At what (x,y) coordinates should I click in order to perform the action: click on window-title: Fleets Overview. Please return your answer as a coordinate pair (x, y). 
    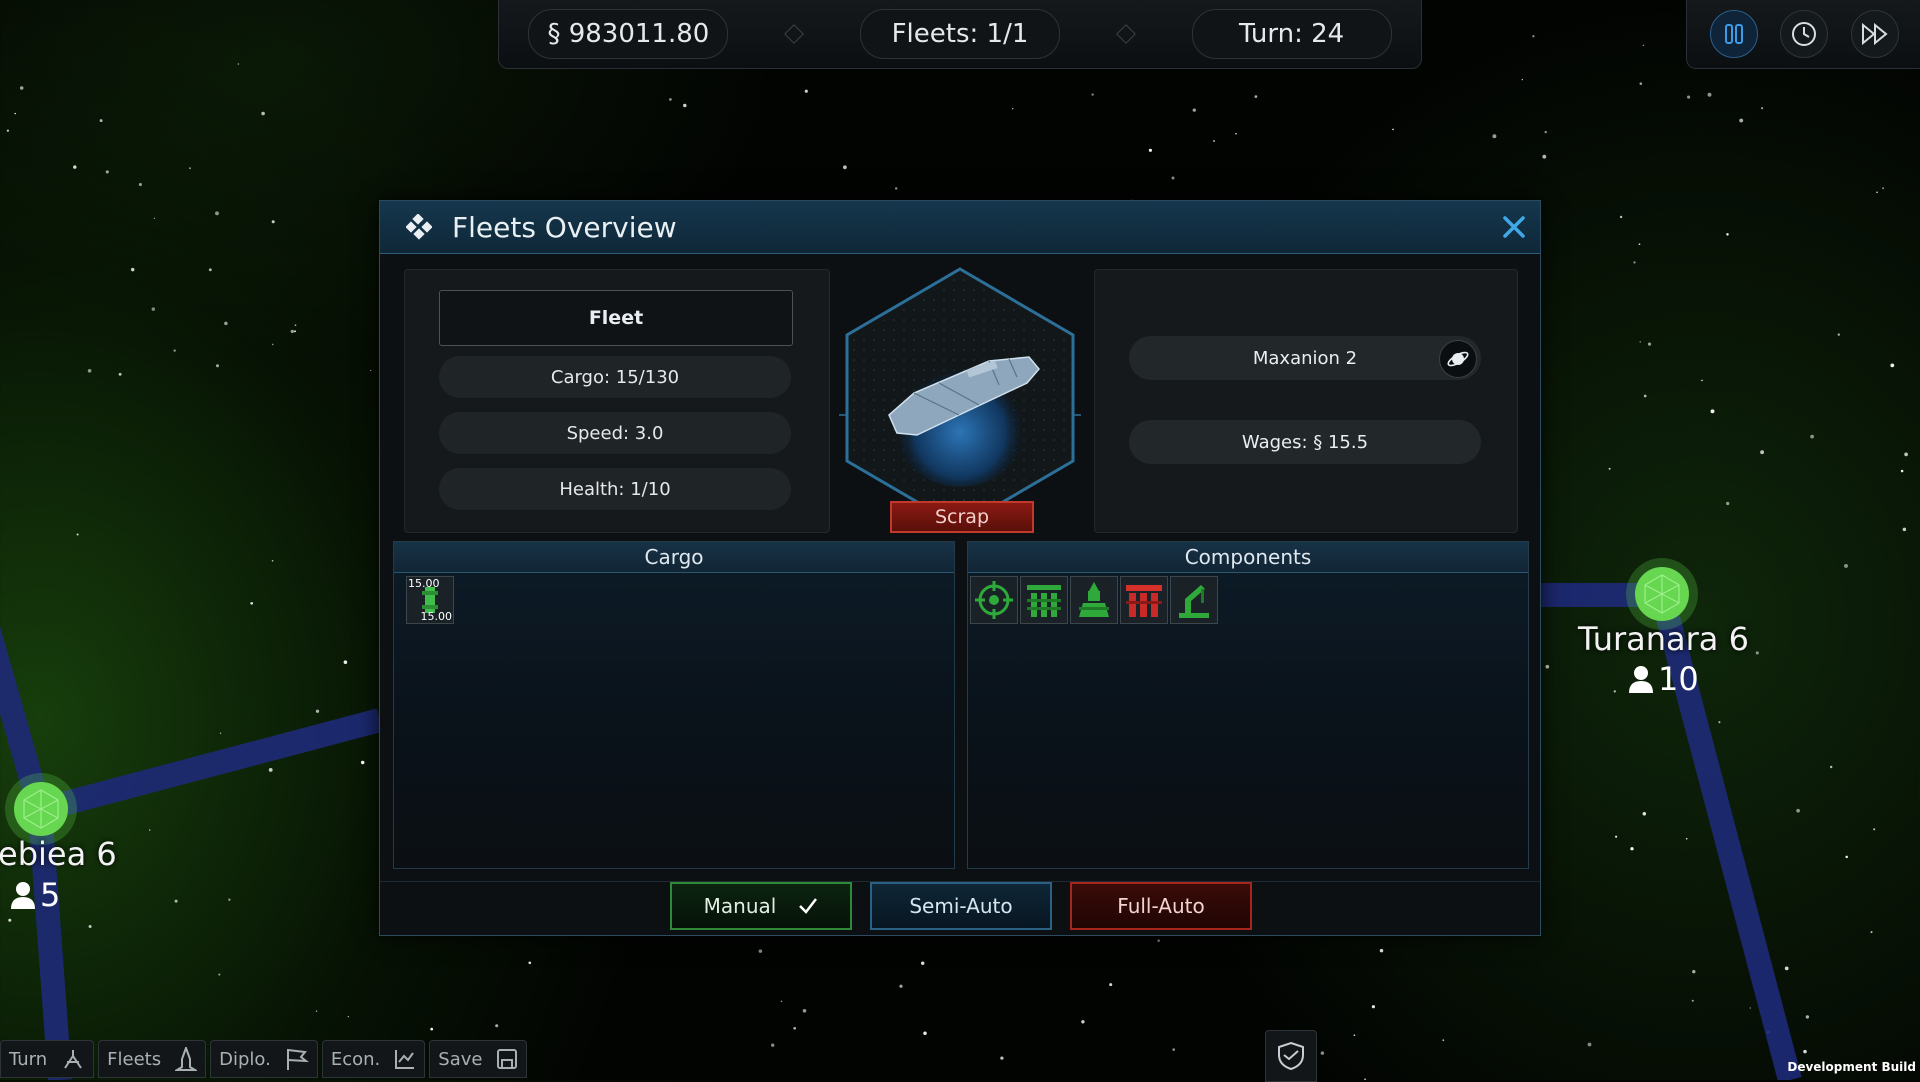
    Looking at the image, I should click on (564, 227).